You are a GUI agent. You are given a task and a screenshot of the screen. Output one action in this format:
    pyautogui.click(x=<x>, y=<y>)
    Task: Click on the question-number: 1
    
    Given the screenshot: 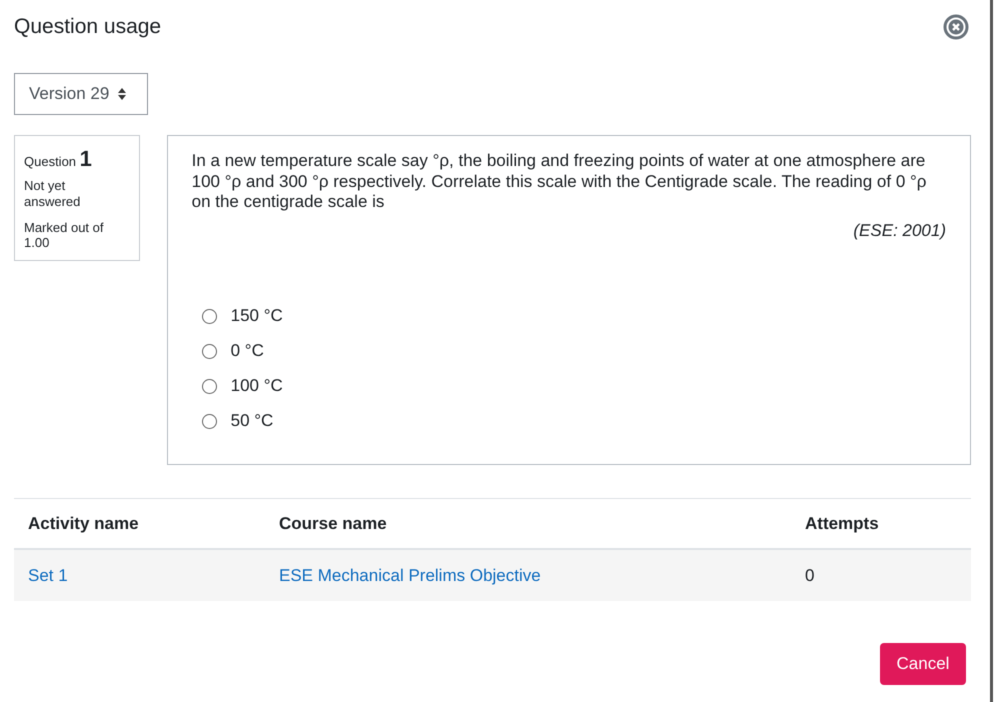 What is the action you would take?
    pyautogui.click(x=86, y=158)
    